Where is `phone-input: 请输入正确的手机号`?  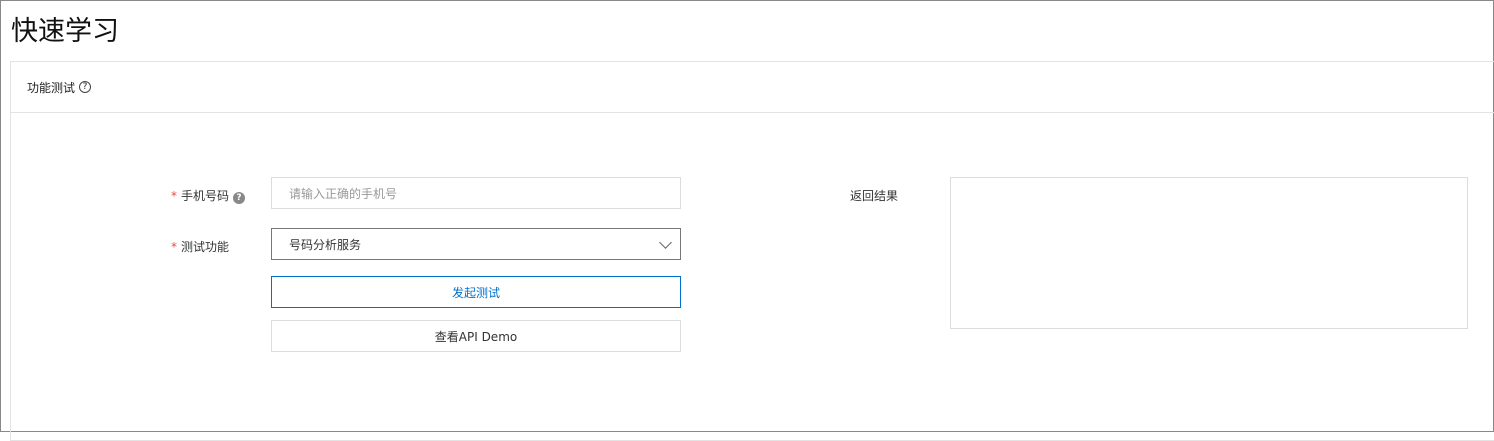 phone-input: 请输入正确的手机号 is located at coordinates (476, 193).